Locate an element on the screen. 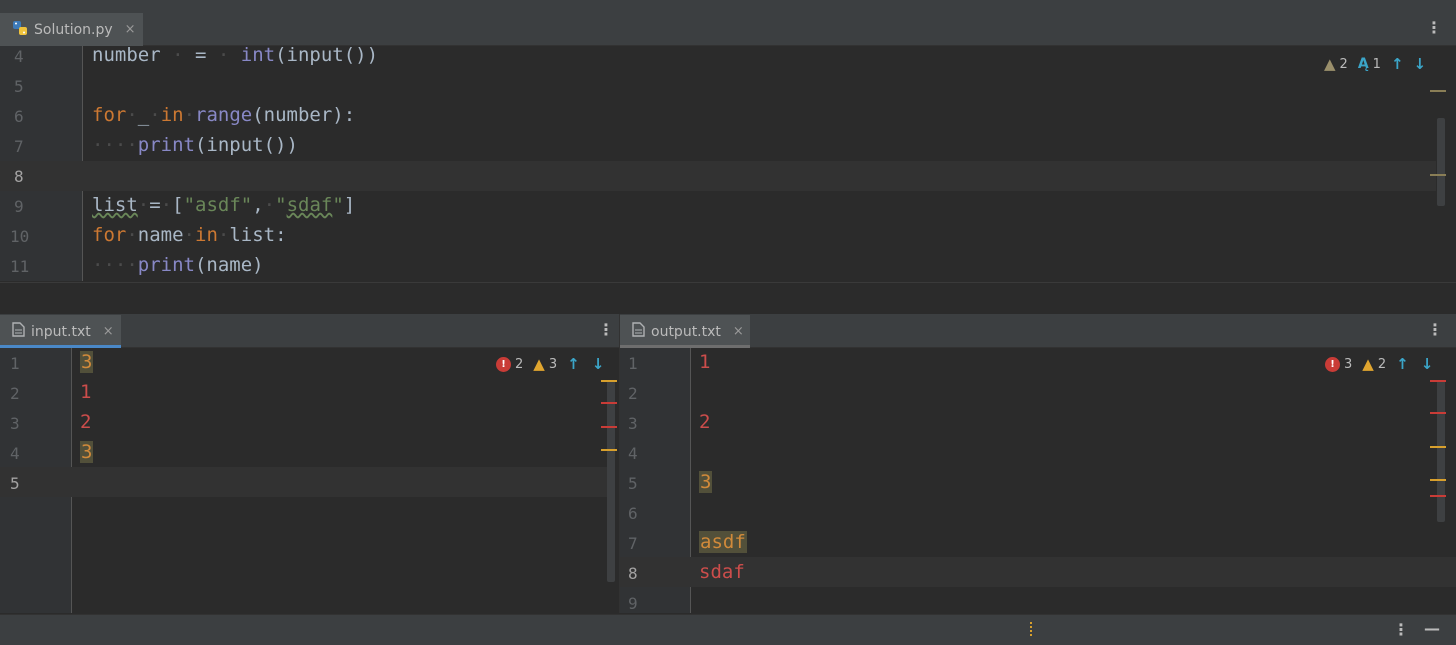 This screenshot has height=645, width=1456. code-line: number · = · int(input()) is located at coordinates (235, 55).